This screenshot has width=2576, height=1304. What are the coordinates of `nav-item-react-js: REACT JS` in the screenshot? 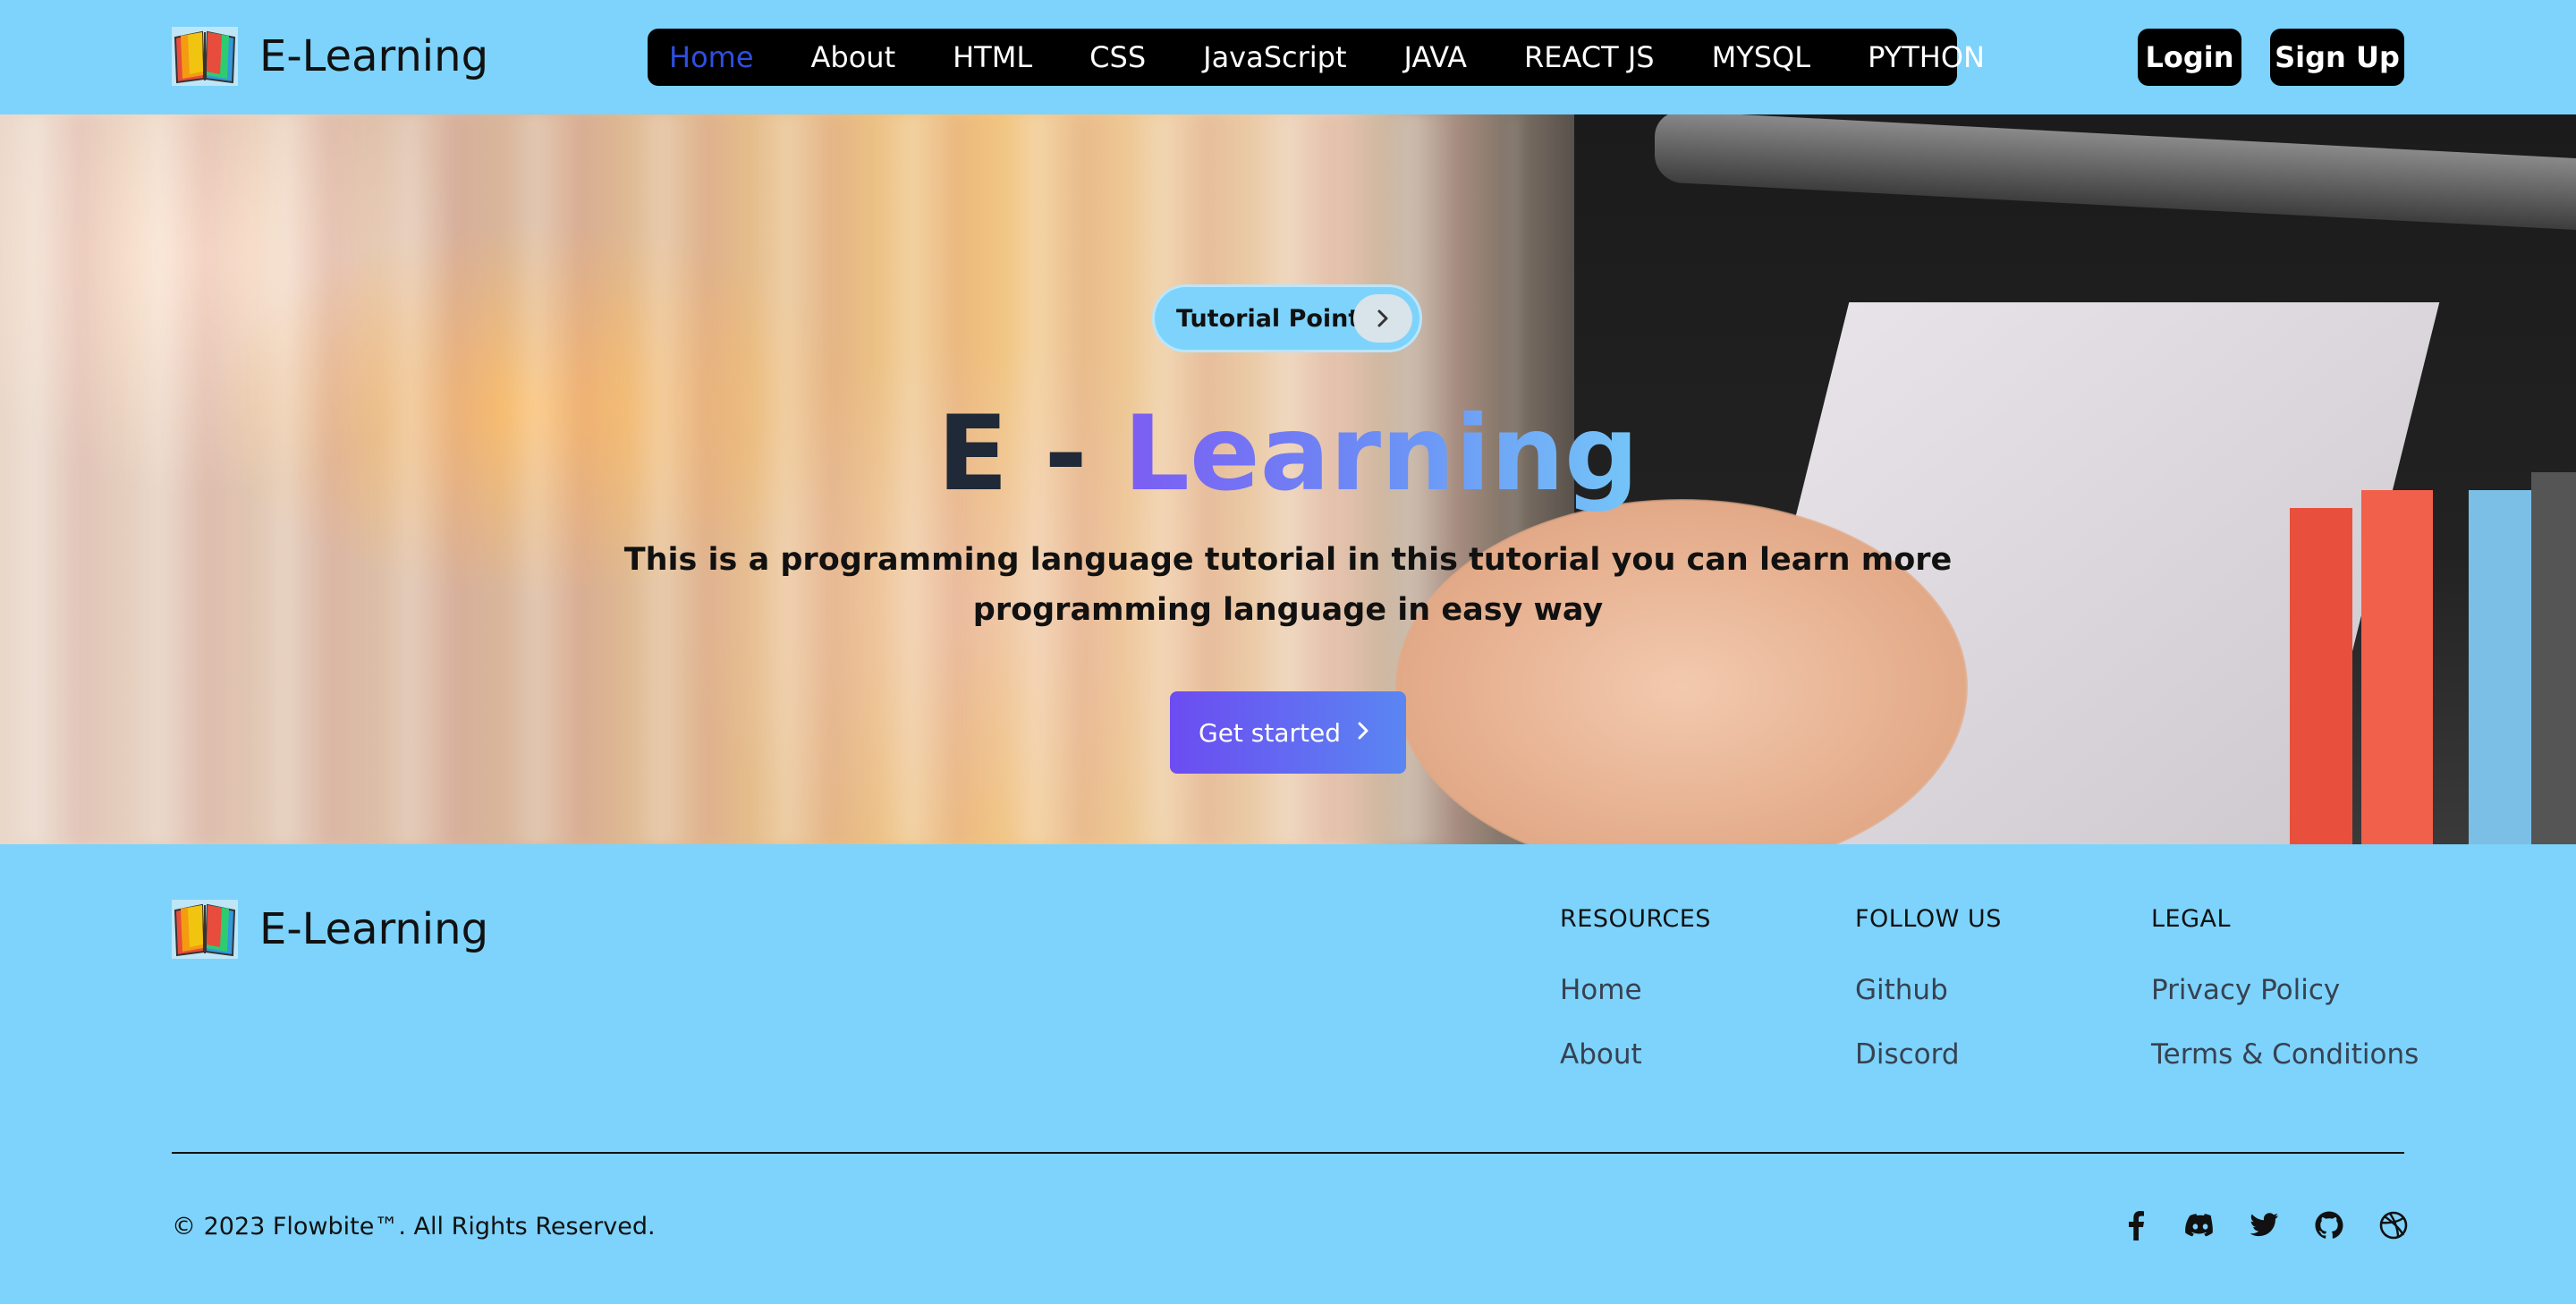 It's located at (1589, 57).